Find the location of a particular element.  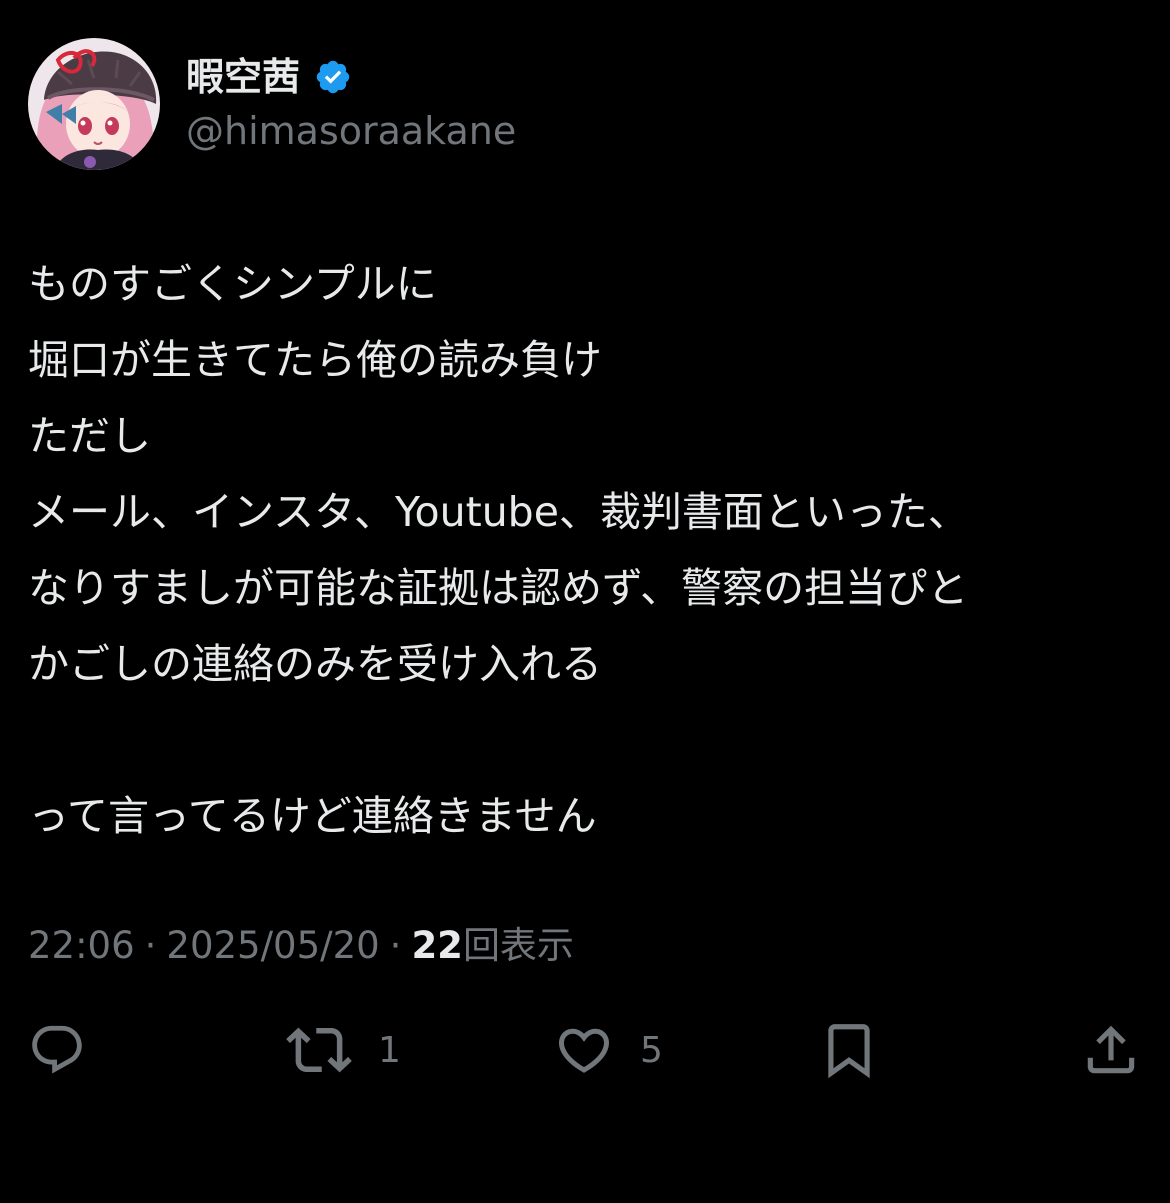

like-button: 5 is located at coordinates (608, 1050).